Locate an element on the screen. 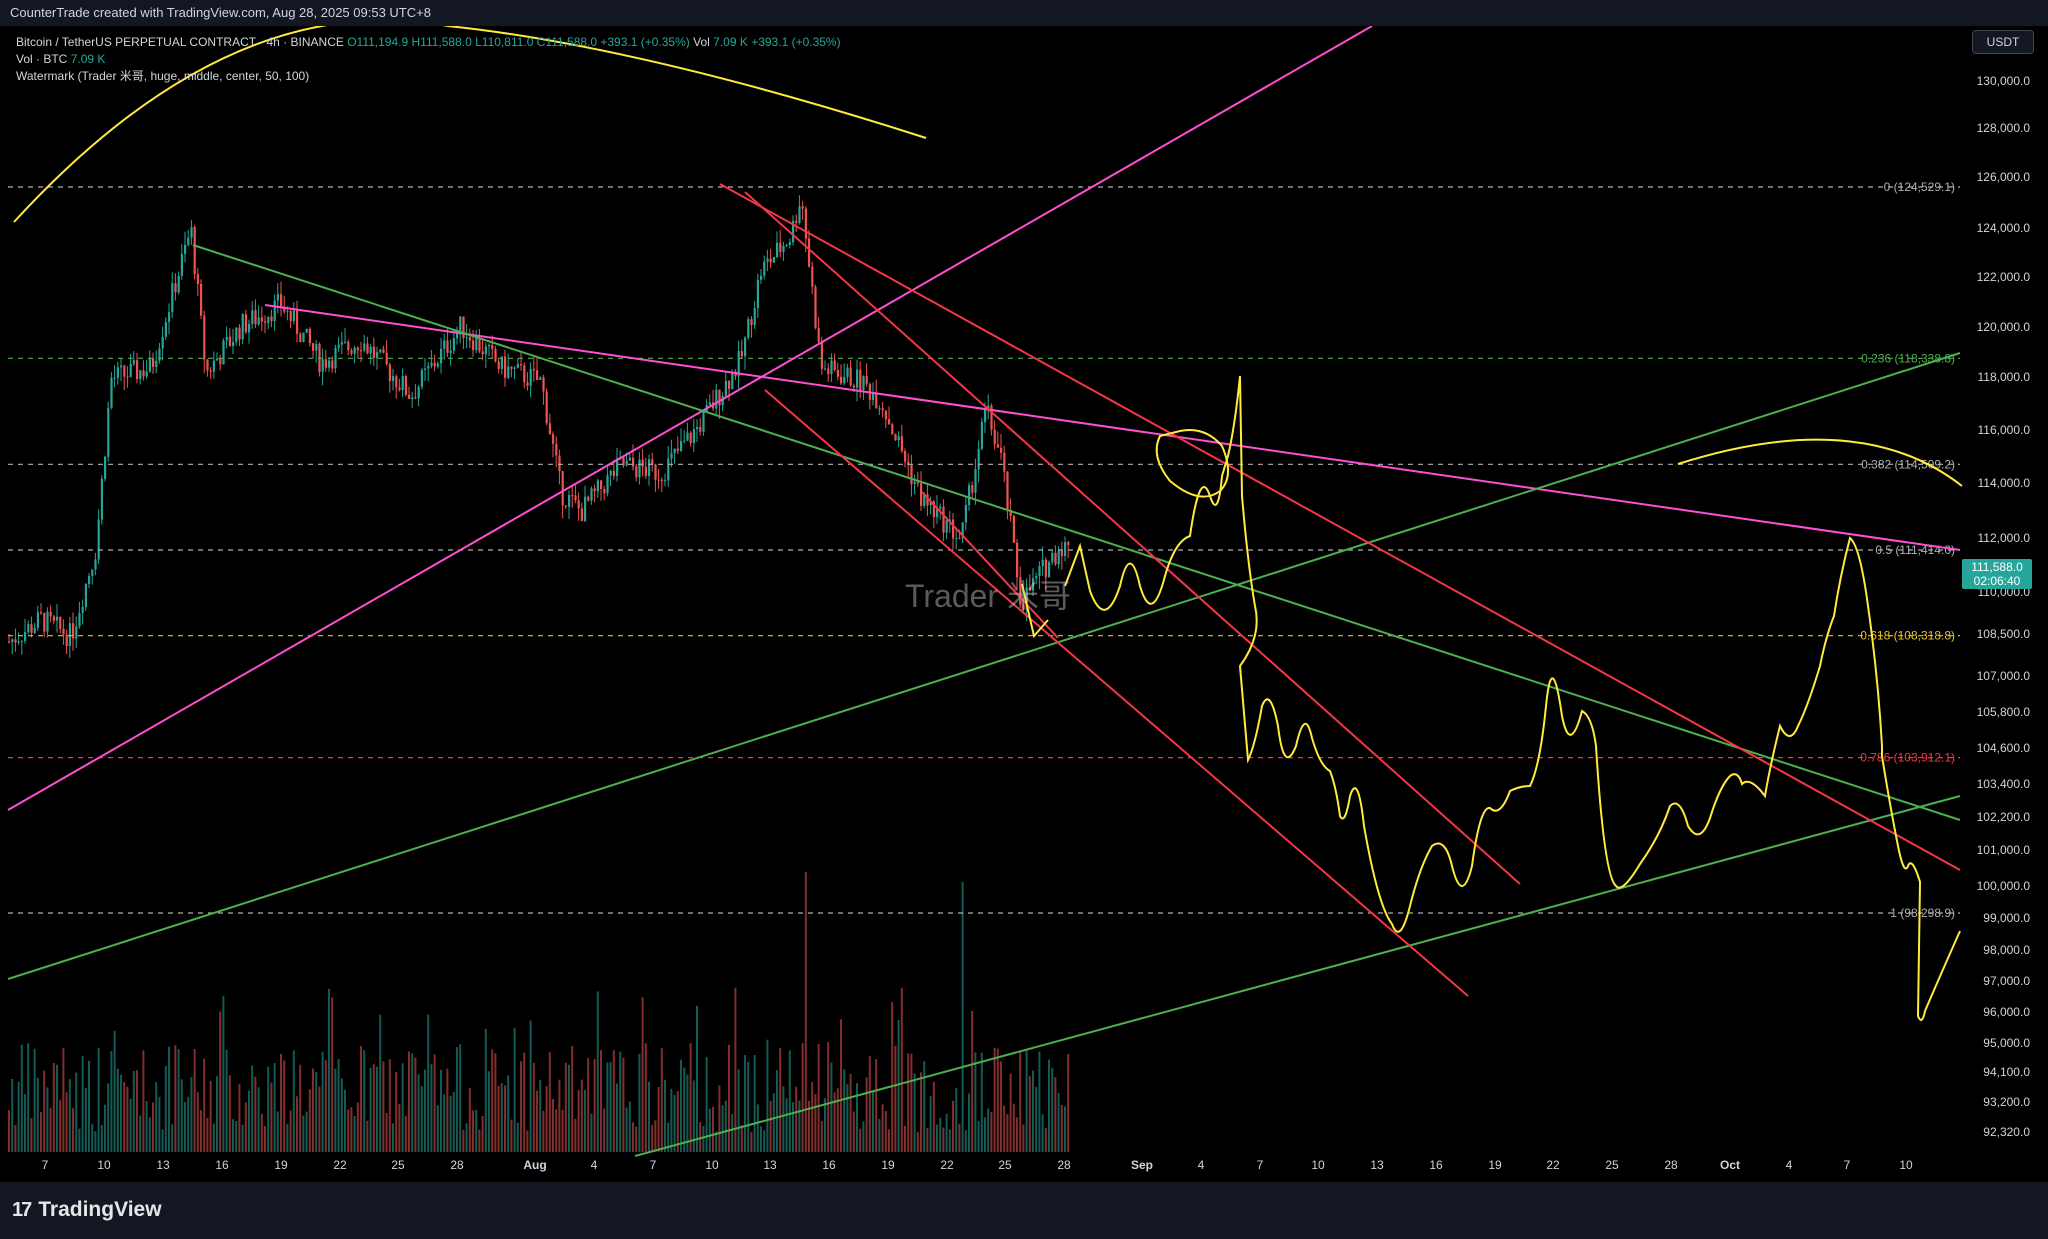 The height and width of the screenshot is (1239, 2048). tradingview-logo: 17 TradingView is located at coordinates (87, 1210).